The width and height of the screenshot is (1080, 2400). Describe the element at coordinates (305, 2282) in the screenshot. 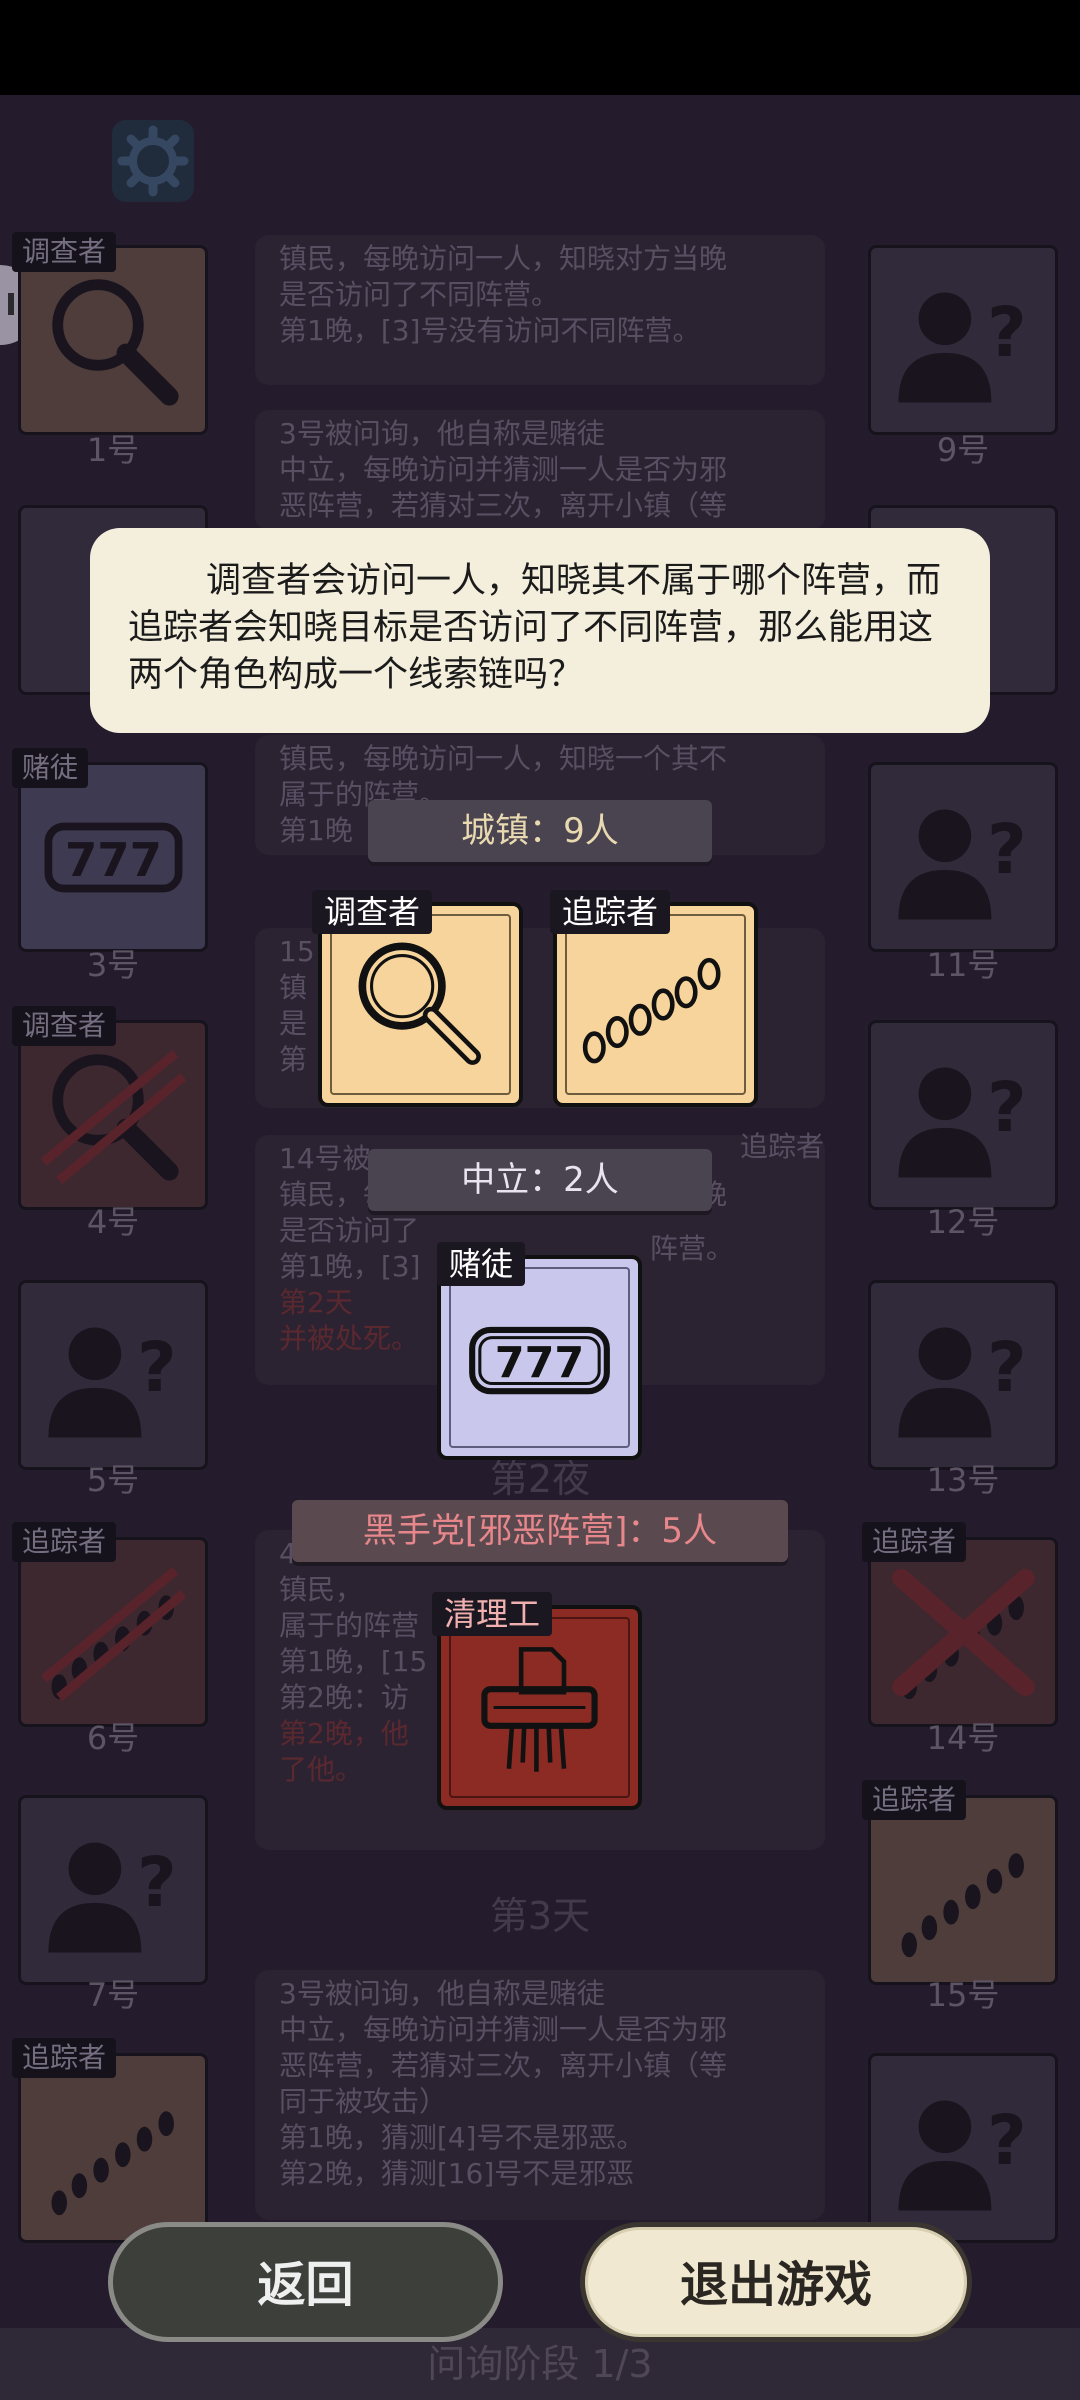

I see `back-button: 返回` at that location.